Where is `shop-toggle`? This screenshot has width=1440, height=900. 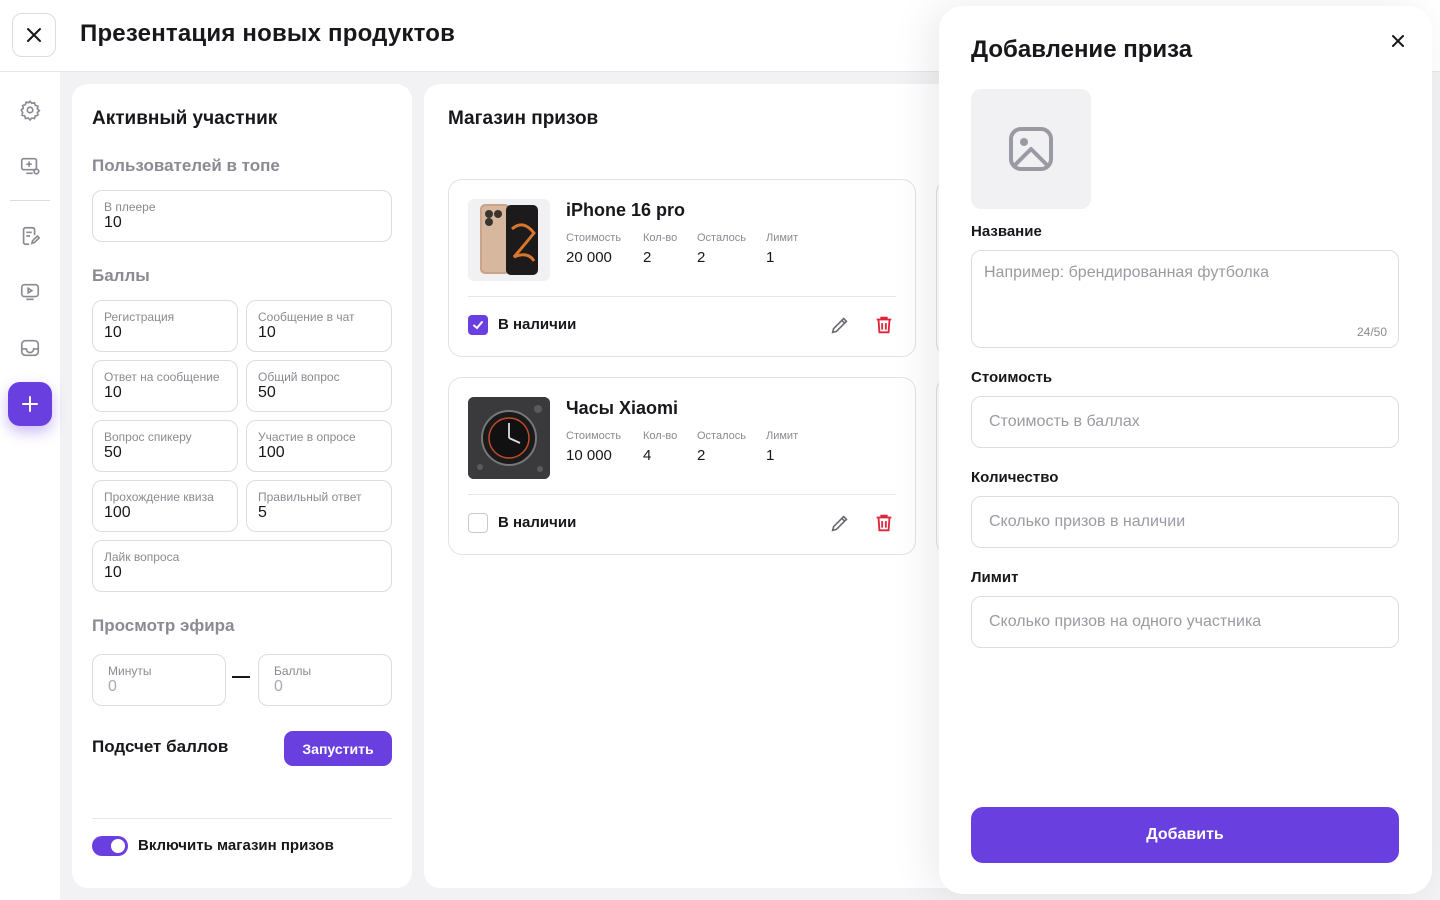 shop-toggle is located at coordinates (110, 846).